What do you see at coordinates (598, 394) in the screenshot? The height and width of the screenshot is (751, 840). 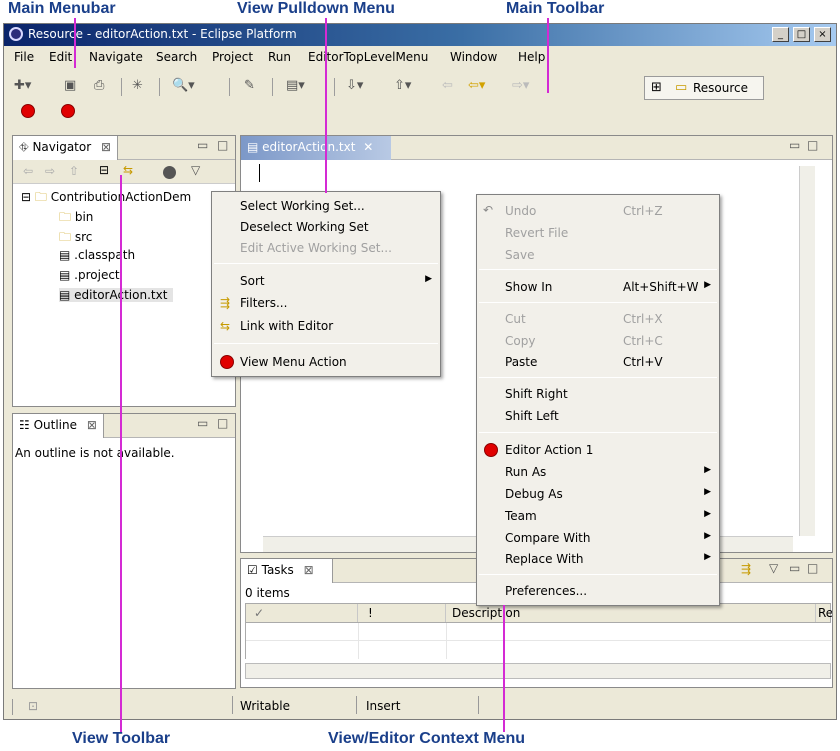 I see `context-item-shift-right: Shift Right` at bounding box center [598, 394].